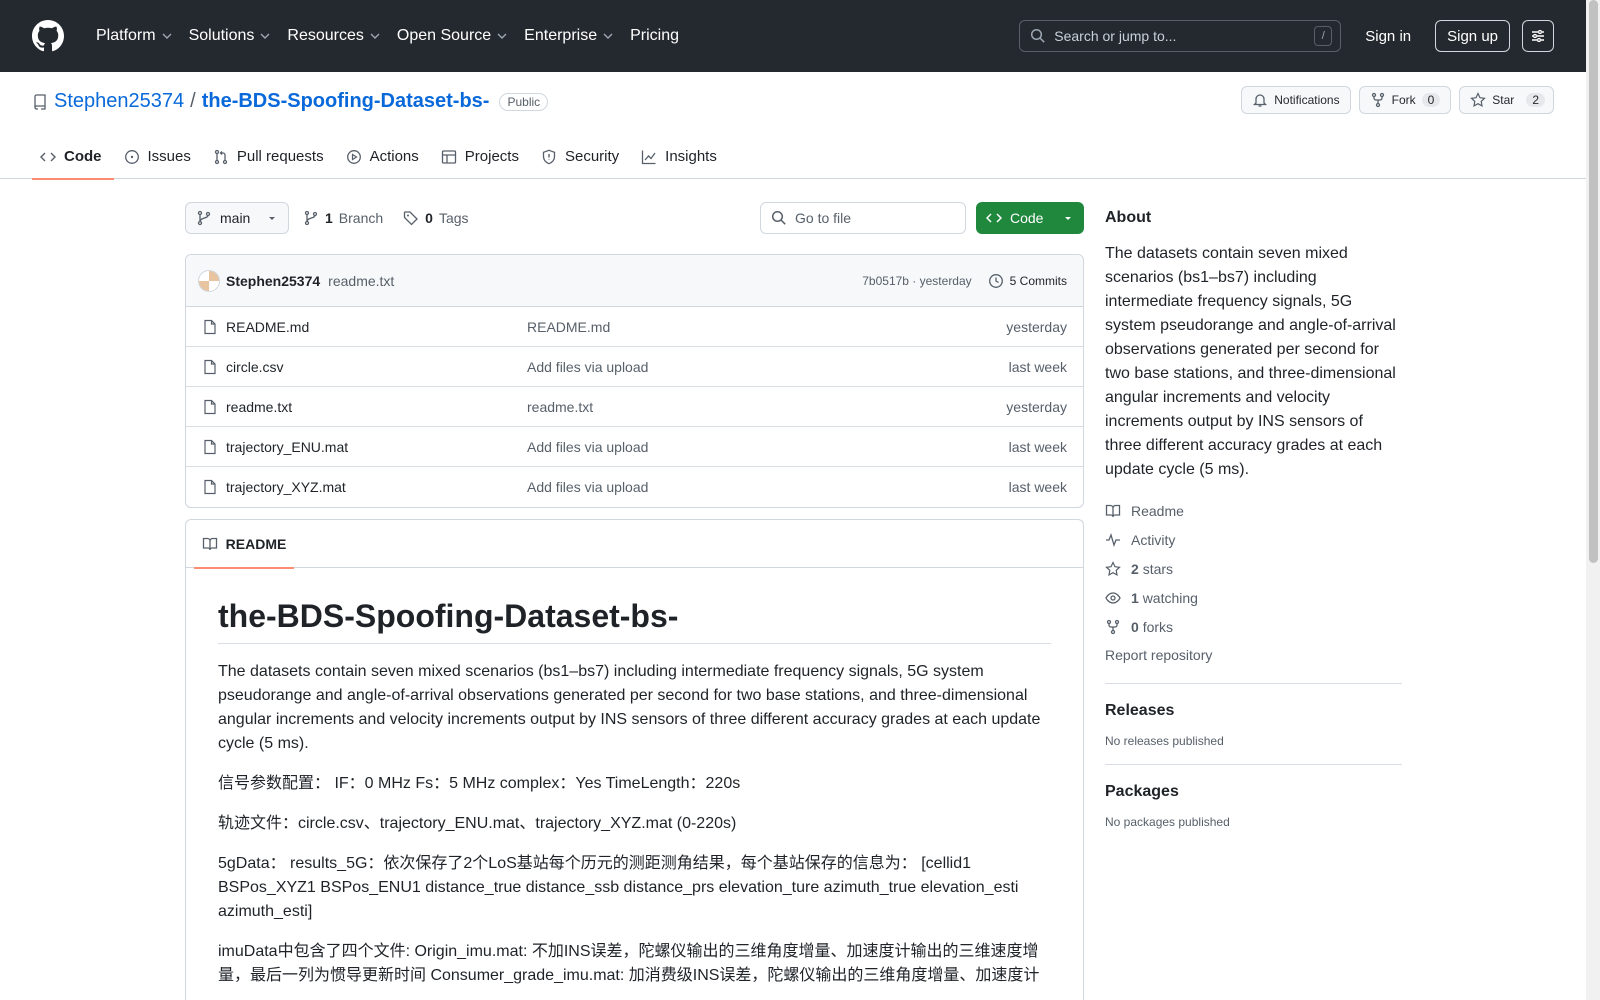 This screenshot has height=1000, width=1600. Describe the element at coordinates (48, 36) in the screenshot. I see `github-logo-icon` at that location.